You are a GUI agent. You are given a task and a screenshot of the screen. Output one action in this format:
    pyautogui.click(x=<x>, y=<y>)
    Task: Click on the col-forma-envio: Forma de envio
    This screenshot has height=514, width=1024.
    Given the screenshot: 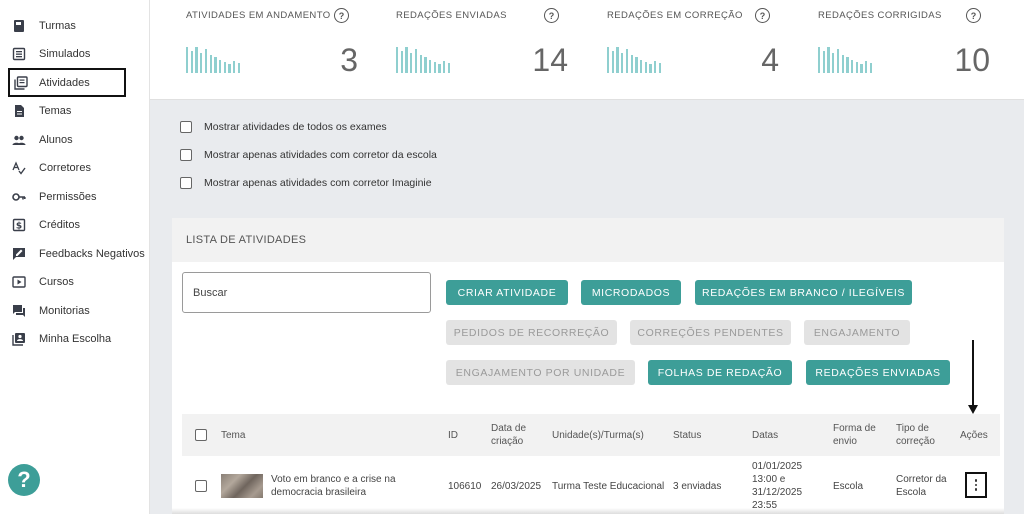 What is the action you would take?
    pyautogui.click(x=854, y=435)
    